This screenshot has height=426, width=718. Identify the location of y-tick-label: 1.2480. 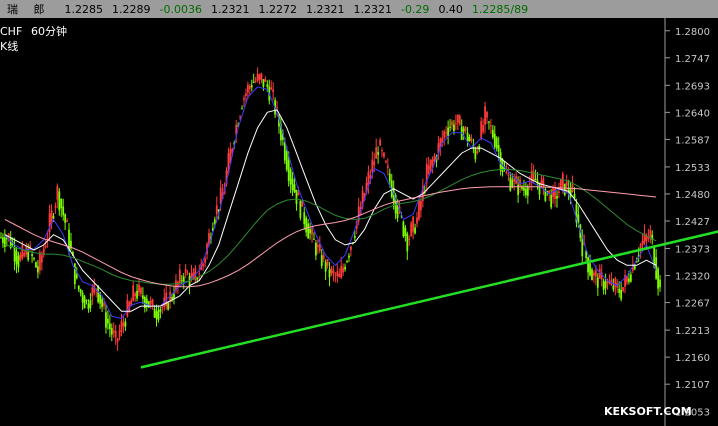
(692, 195).